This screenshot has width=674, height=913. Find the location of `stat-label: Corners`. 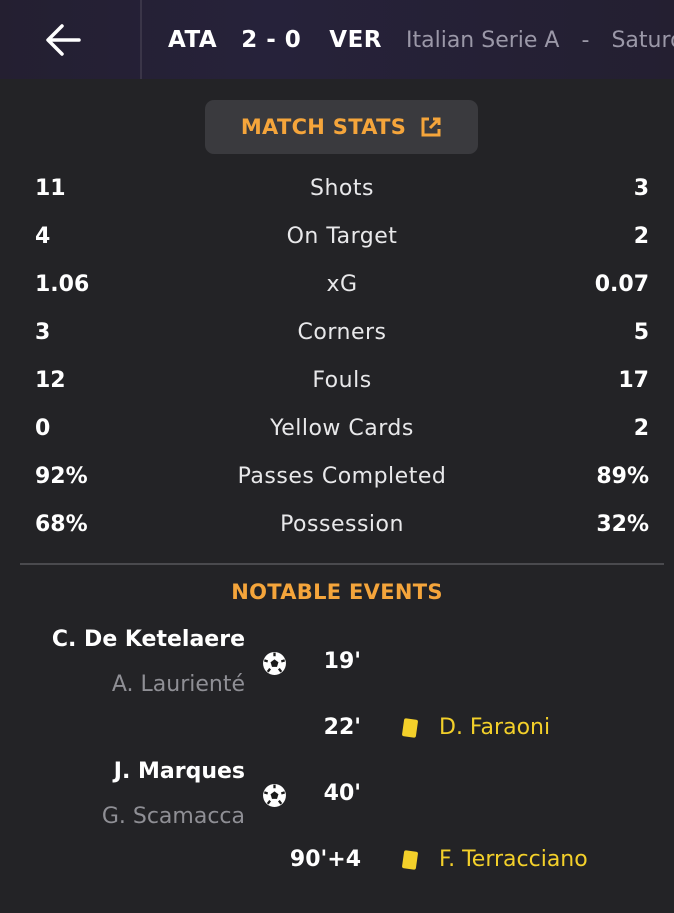

stat-label: Corners is located at coordinates (342, 332).